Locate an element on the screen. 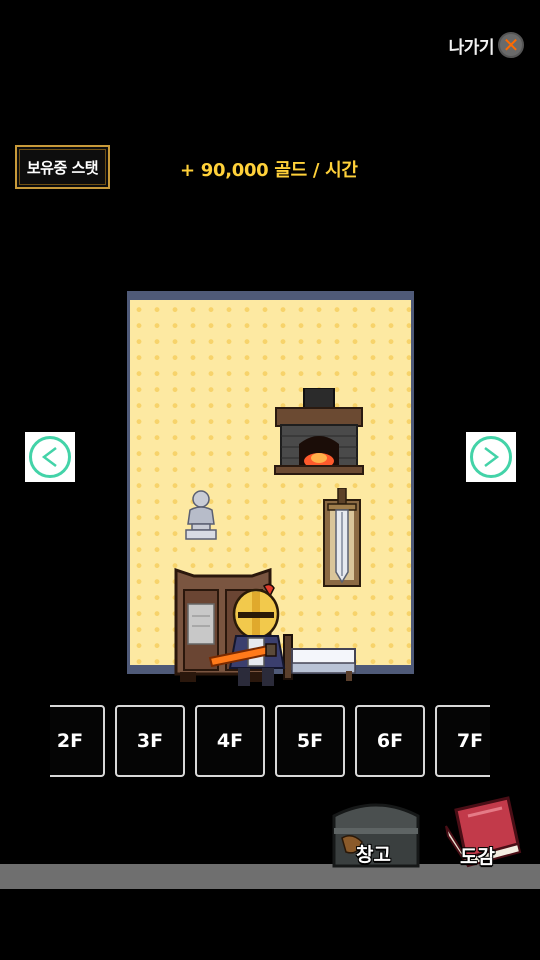  chevron-right-icon is located at coordinates (491, 457).